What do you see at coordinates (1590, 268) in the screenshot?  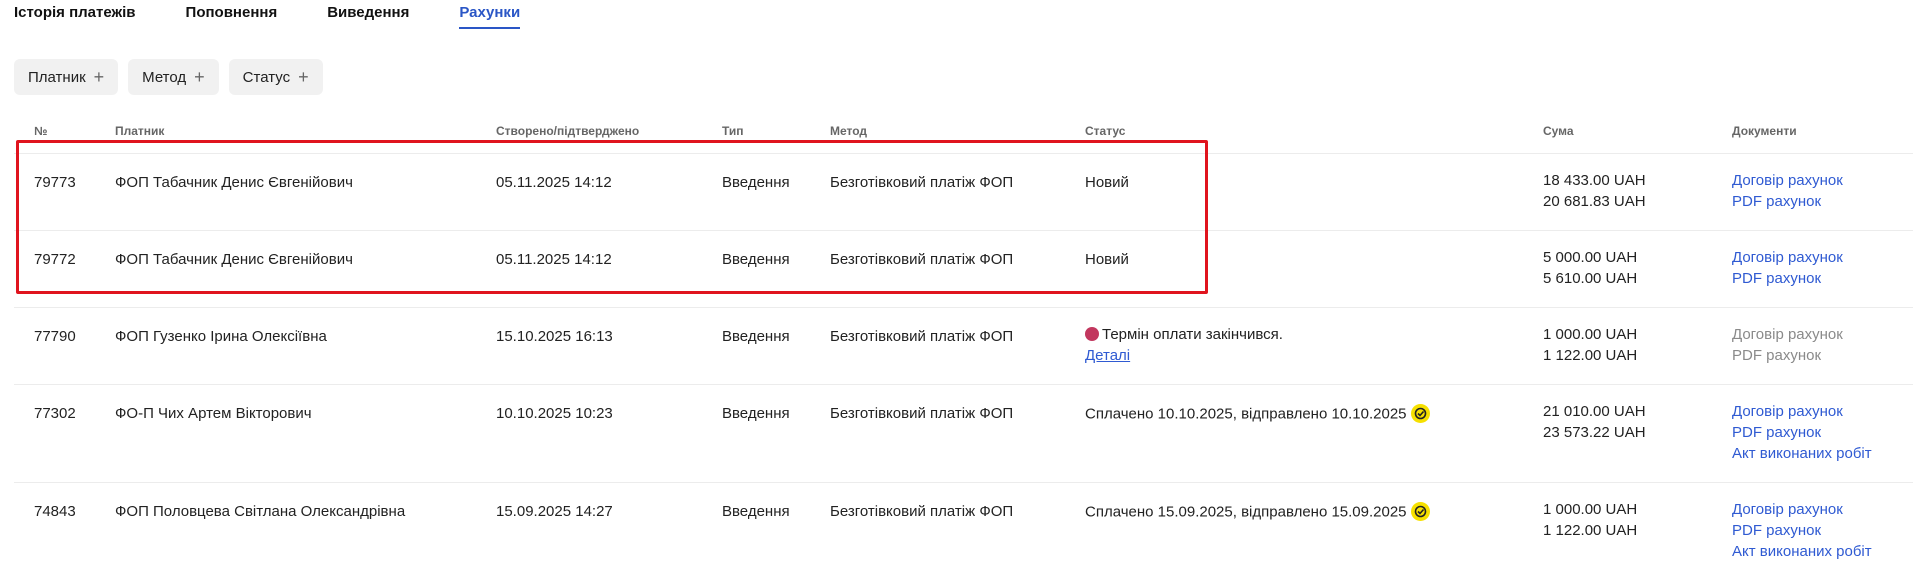 I see `row-sum: 5 000.00 UAH 5 610.00 UAH` at bounding box center [1590, 268].